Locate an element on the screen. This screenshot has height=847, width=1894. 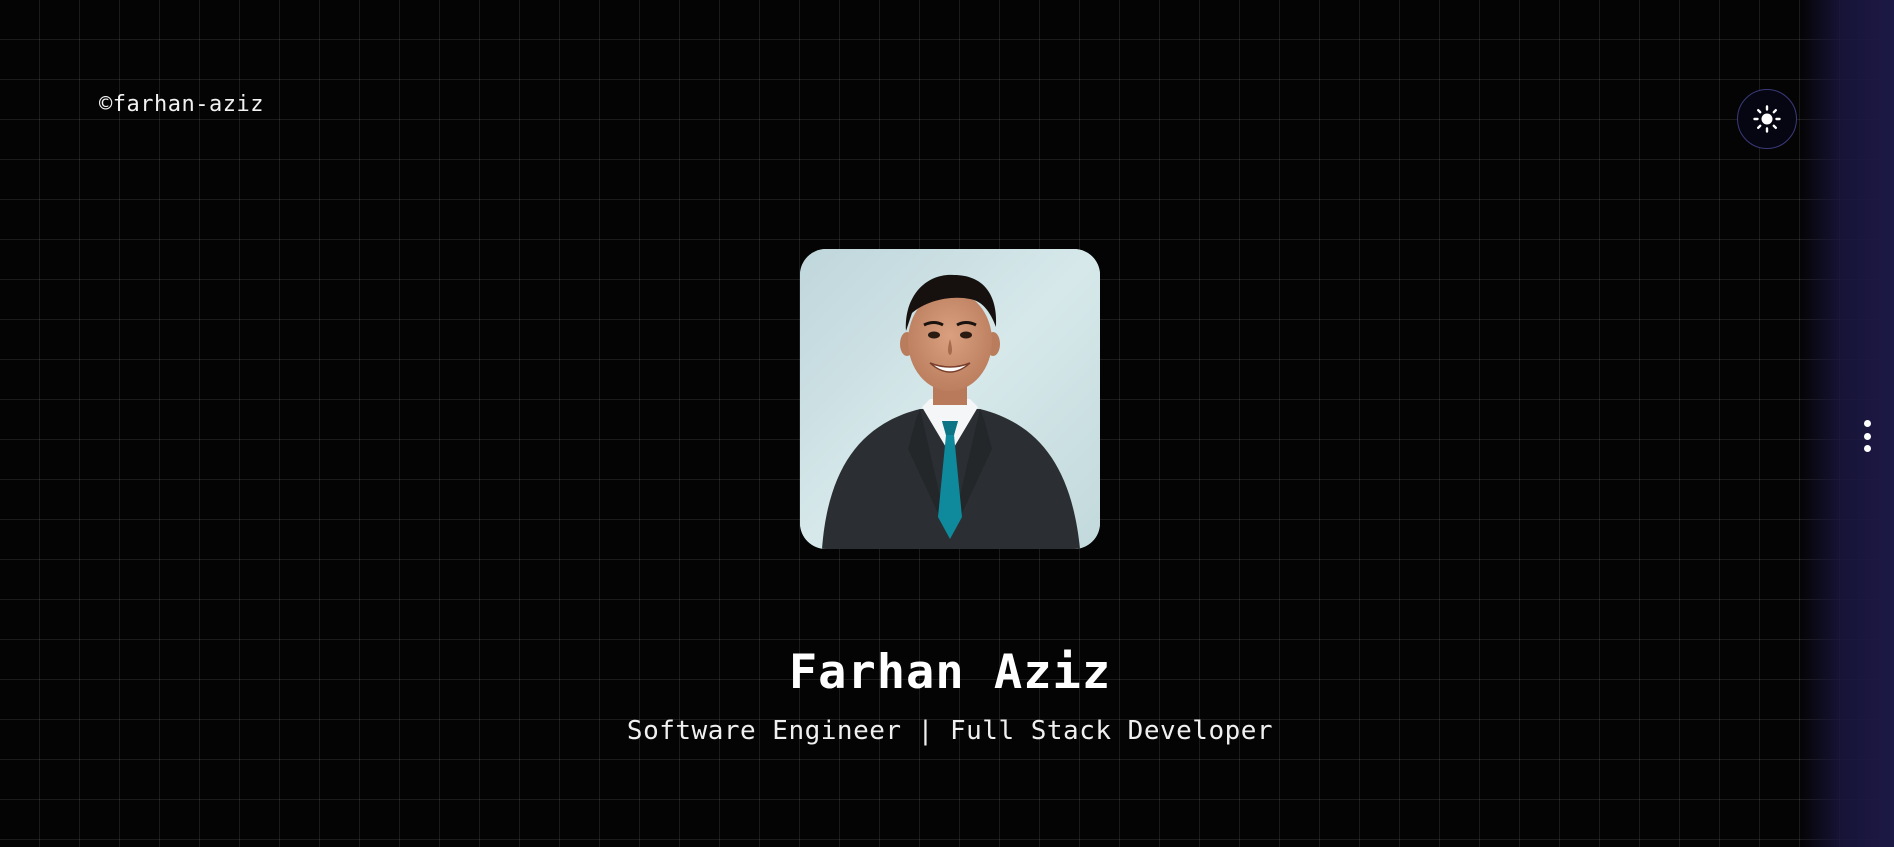
profile-photo is located at coordinates (950, 399).